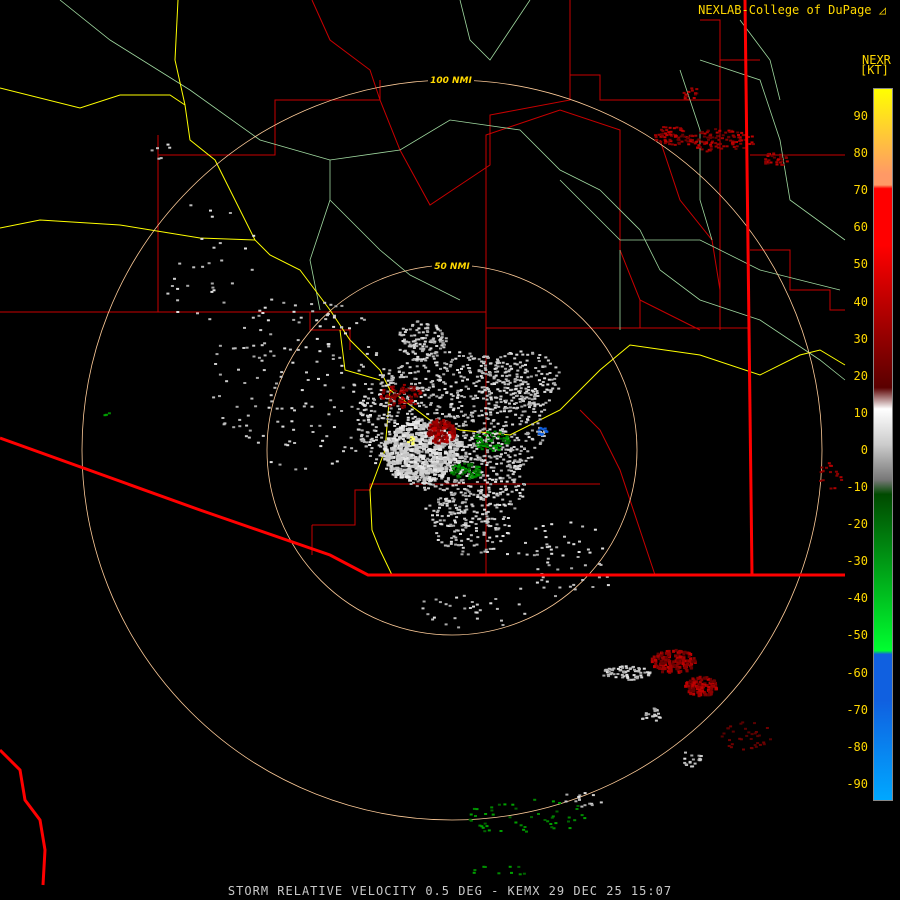  I want to click on color-scale-tick: -70, so click(857, 709).